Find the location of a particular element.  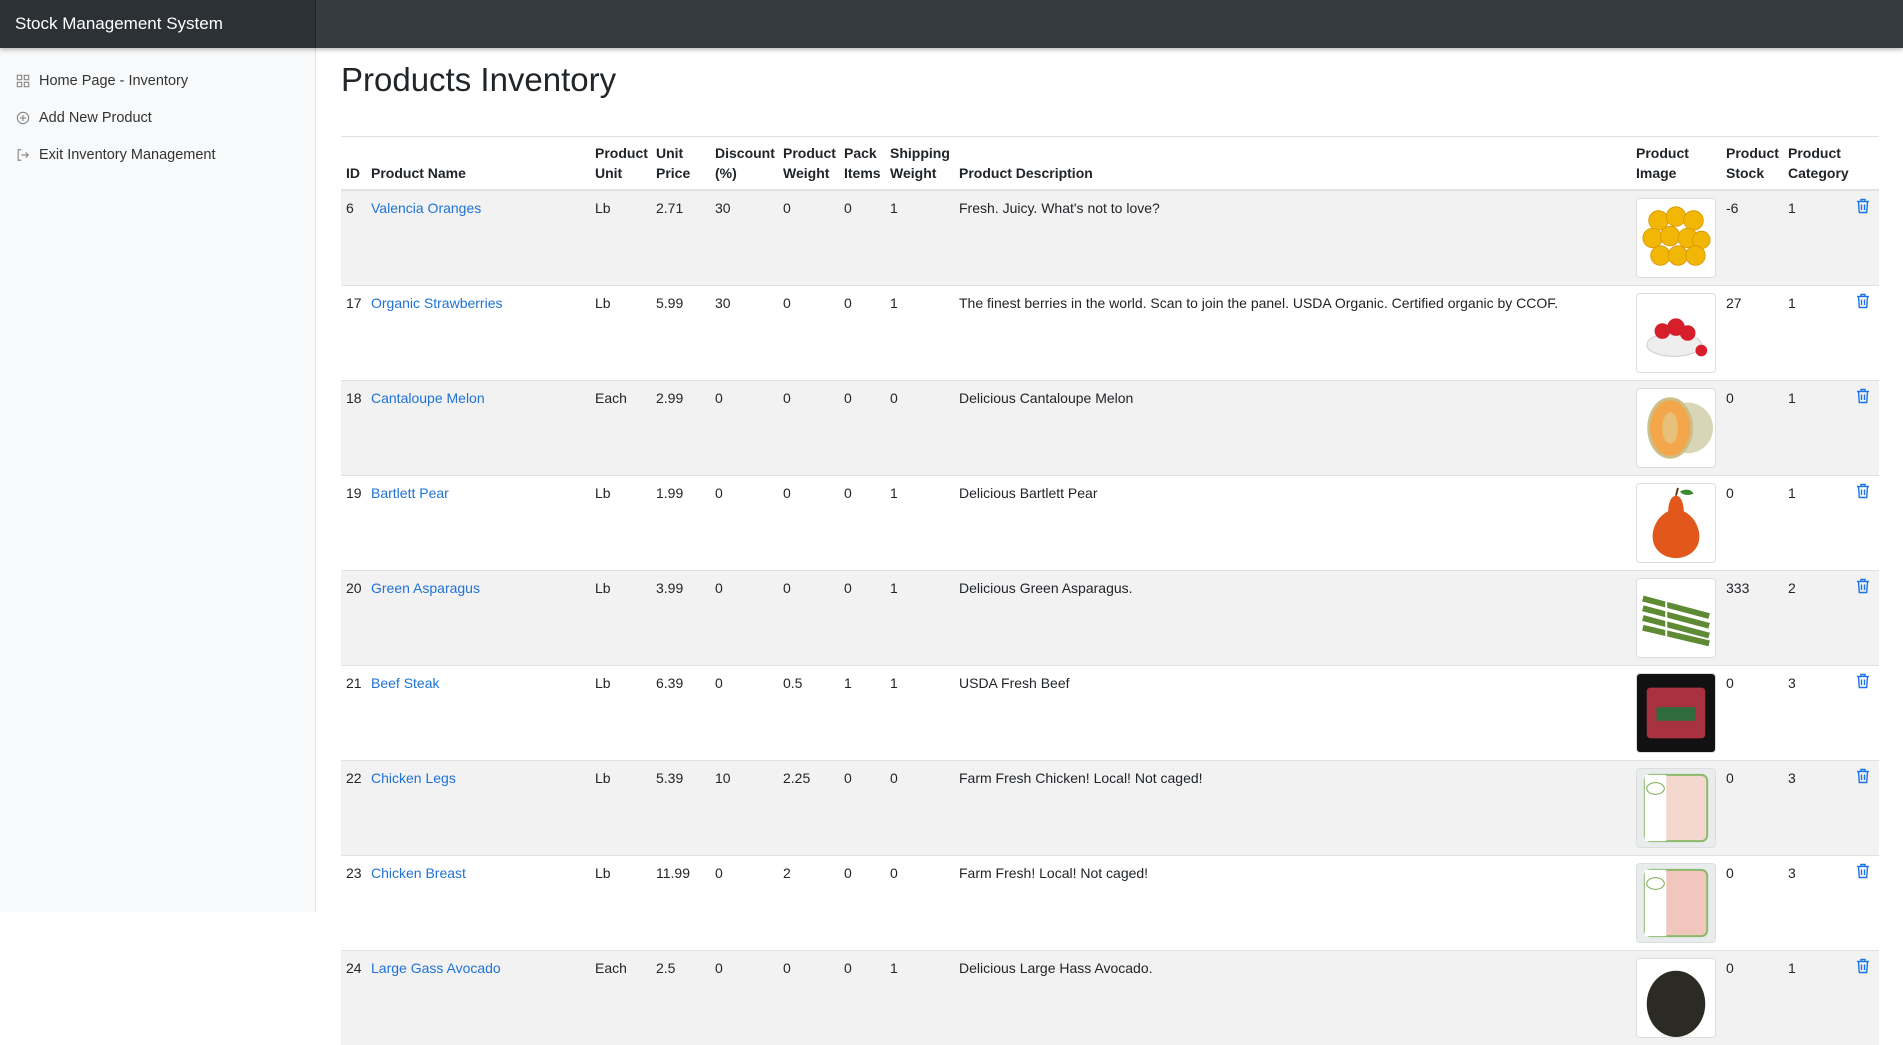

cell-weight: 0 is located at coordinates (808, 238).